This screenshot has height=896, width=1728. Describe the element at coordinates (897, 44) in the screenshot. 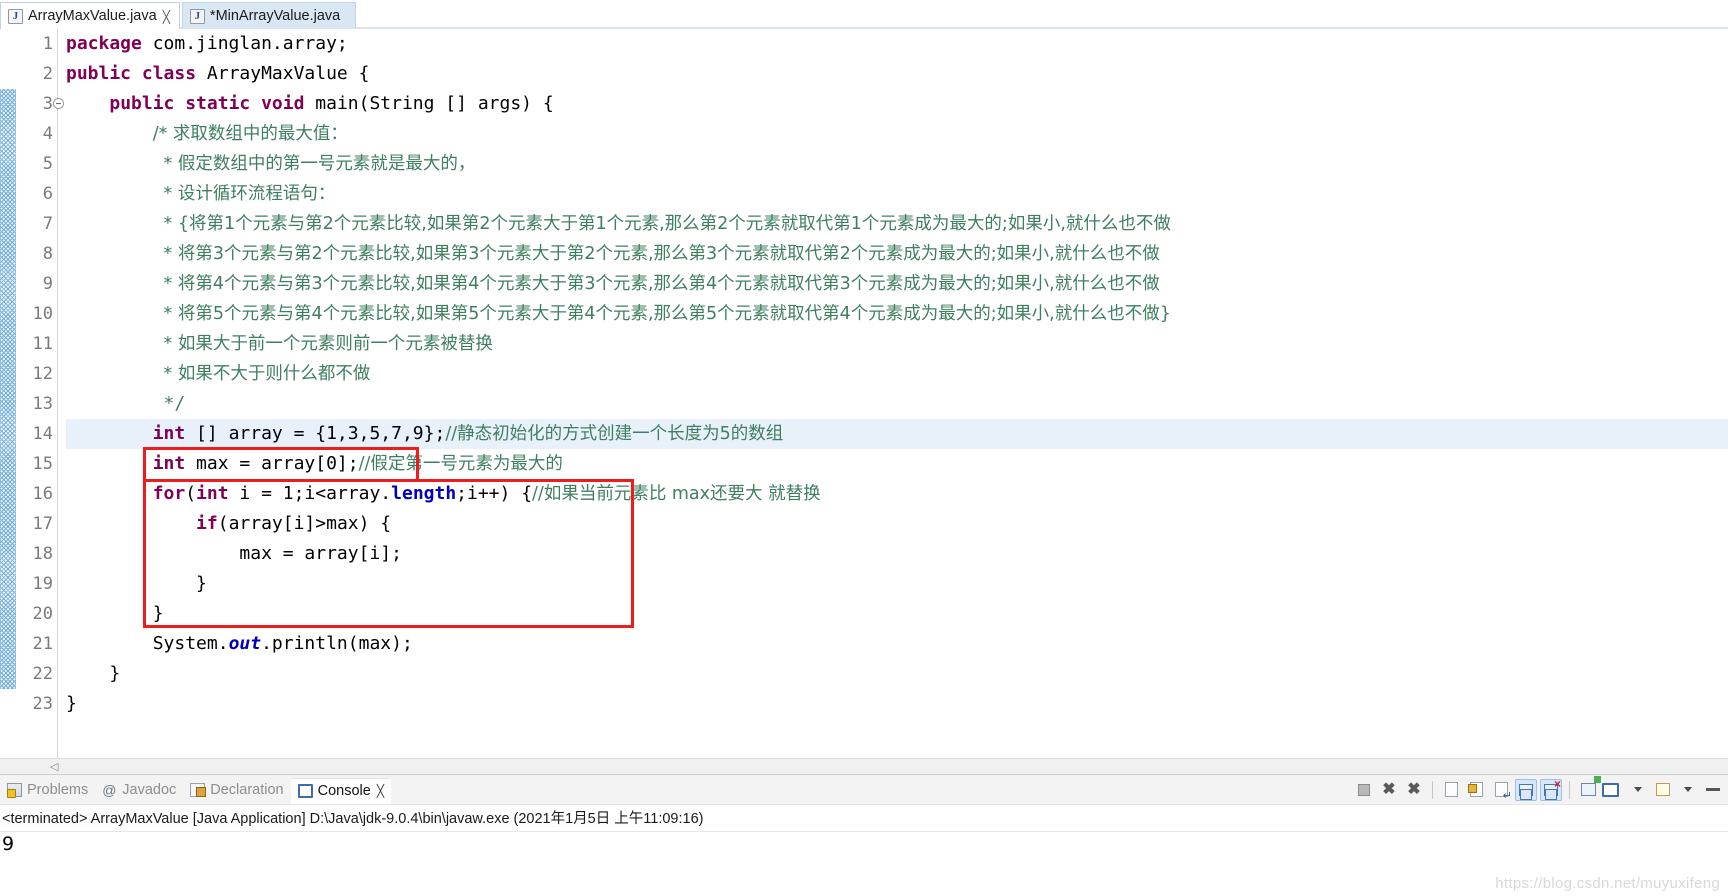

I see `code-line: package com.jinglan.array;` at that location.